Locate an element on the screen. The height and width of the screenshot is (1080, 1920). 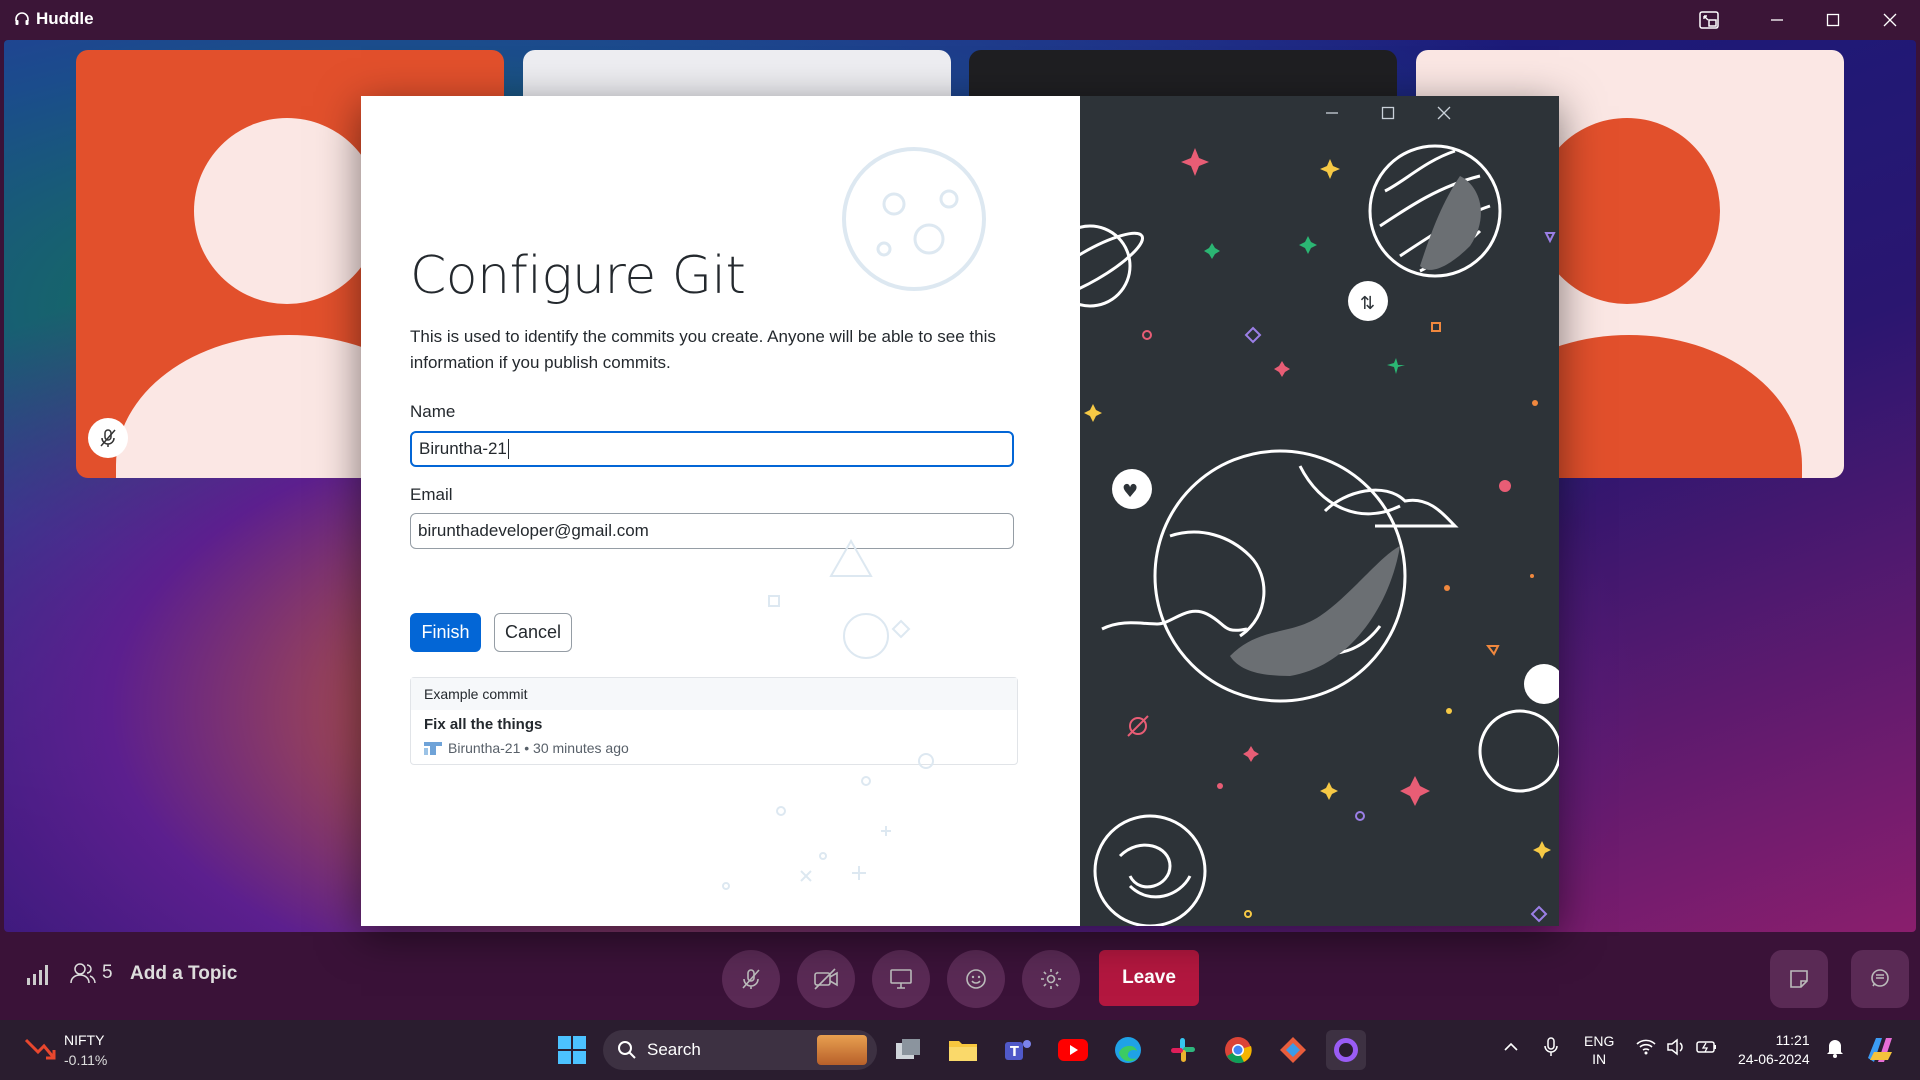
camera-toggle-button is located at coordinates (826, 979).